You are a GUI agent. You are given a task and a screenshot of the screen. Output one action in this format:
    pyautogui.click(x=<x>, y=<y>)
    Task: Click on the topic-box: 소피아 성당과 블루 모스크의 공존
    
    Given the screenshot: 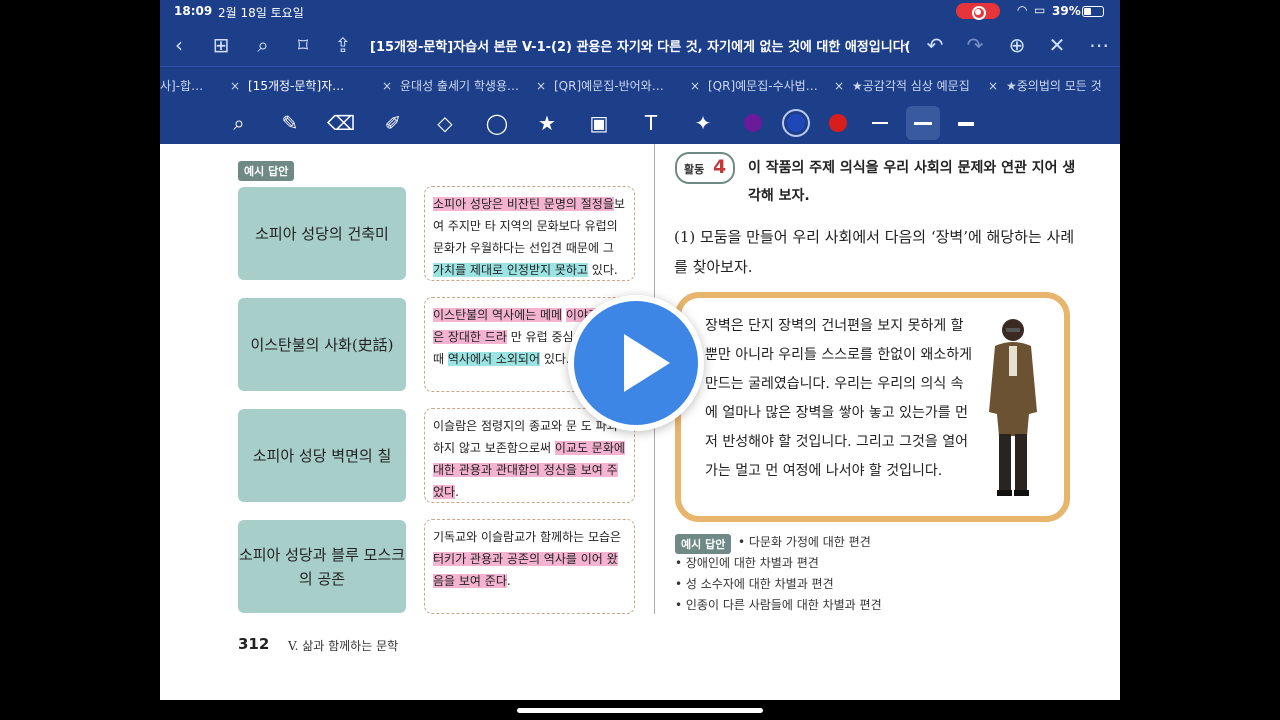 What is the action you would take?
    pyautogui.click(x=322, y=566)
    